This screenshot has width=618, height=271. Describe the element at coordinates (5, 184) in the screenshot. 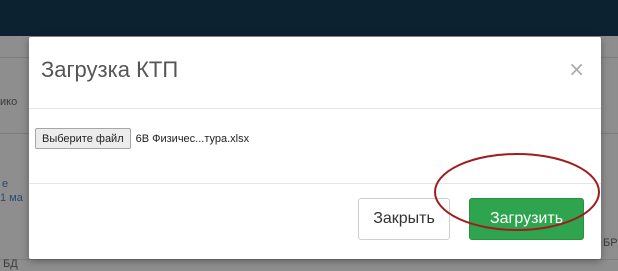

I see `background-link: e` at that location.